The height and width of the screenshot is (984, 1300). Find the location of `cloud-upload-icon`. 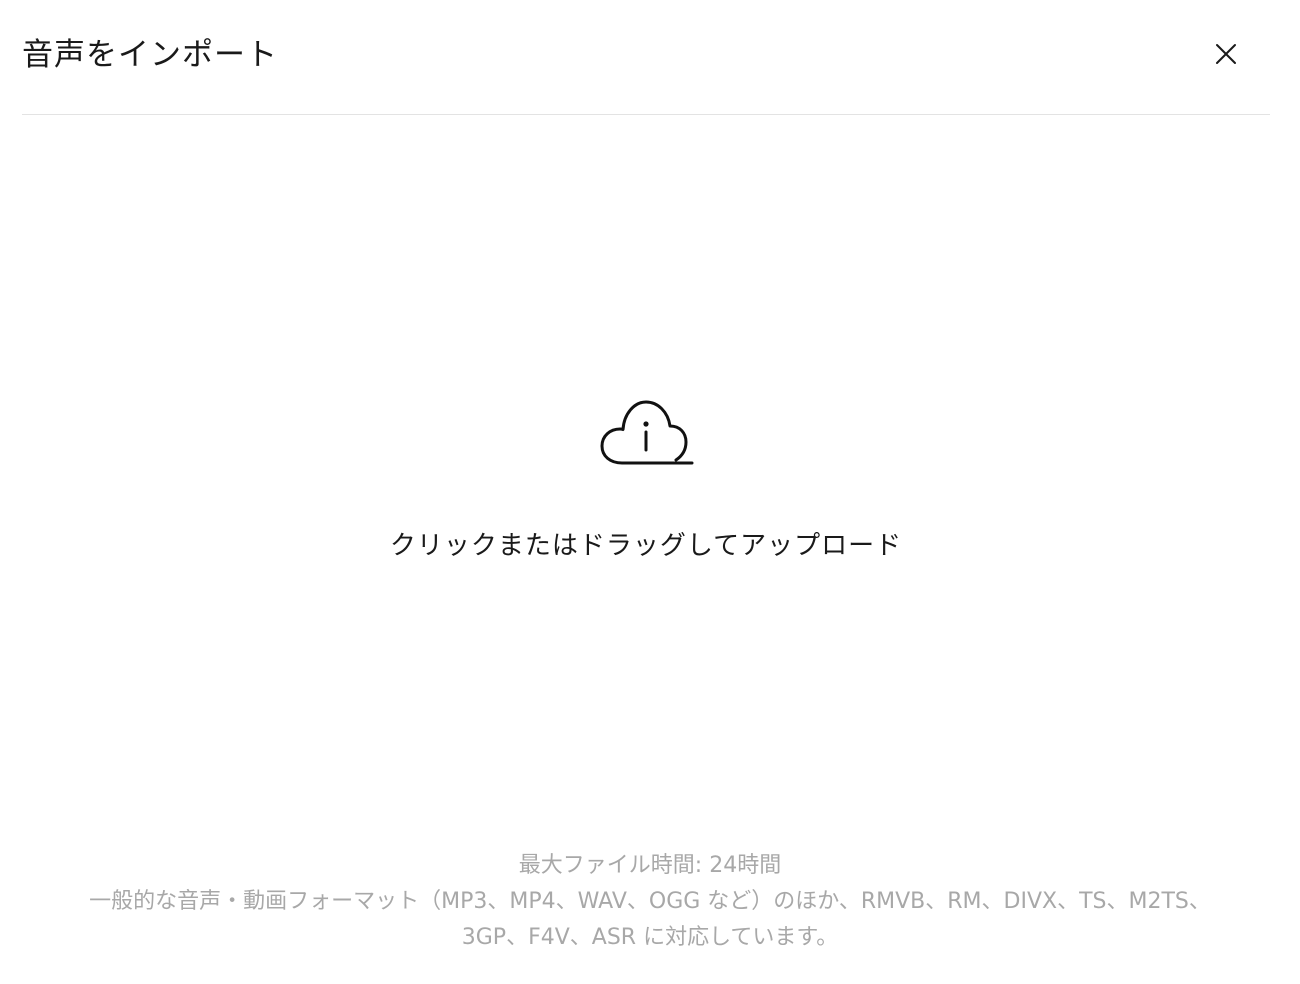

cloud-upload-icon is located at coordinates (647, 432).